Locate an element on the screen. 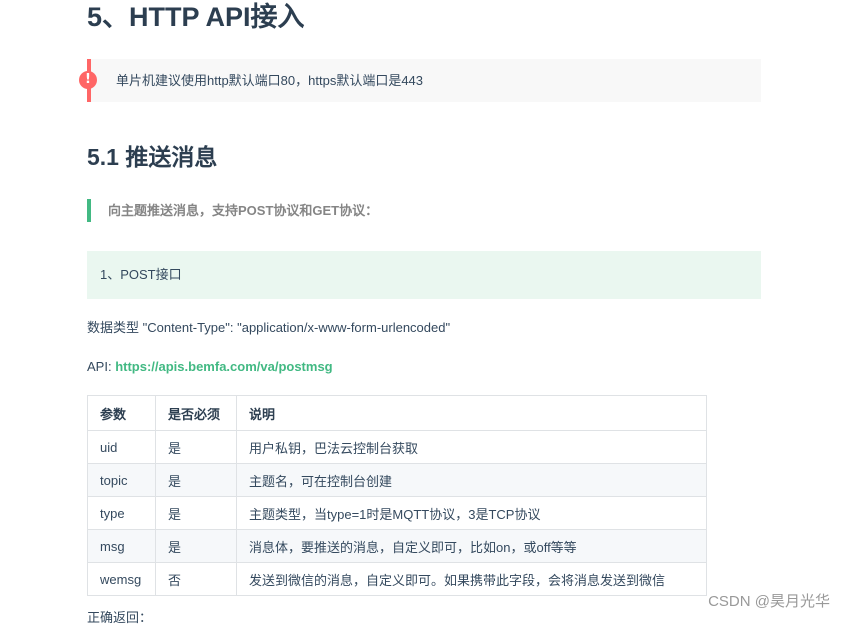 The image size is (845, 627). header-param: 参数 is located at coordinates (121, 413).